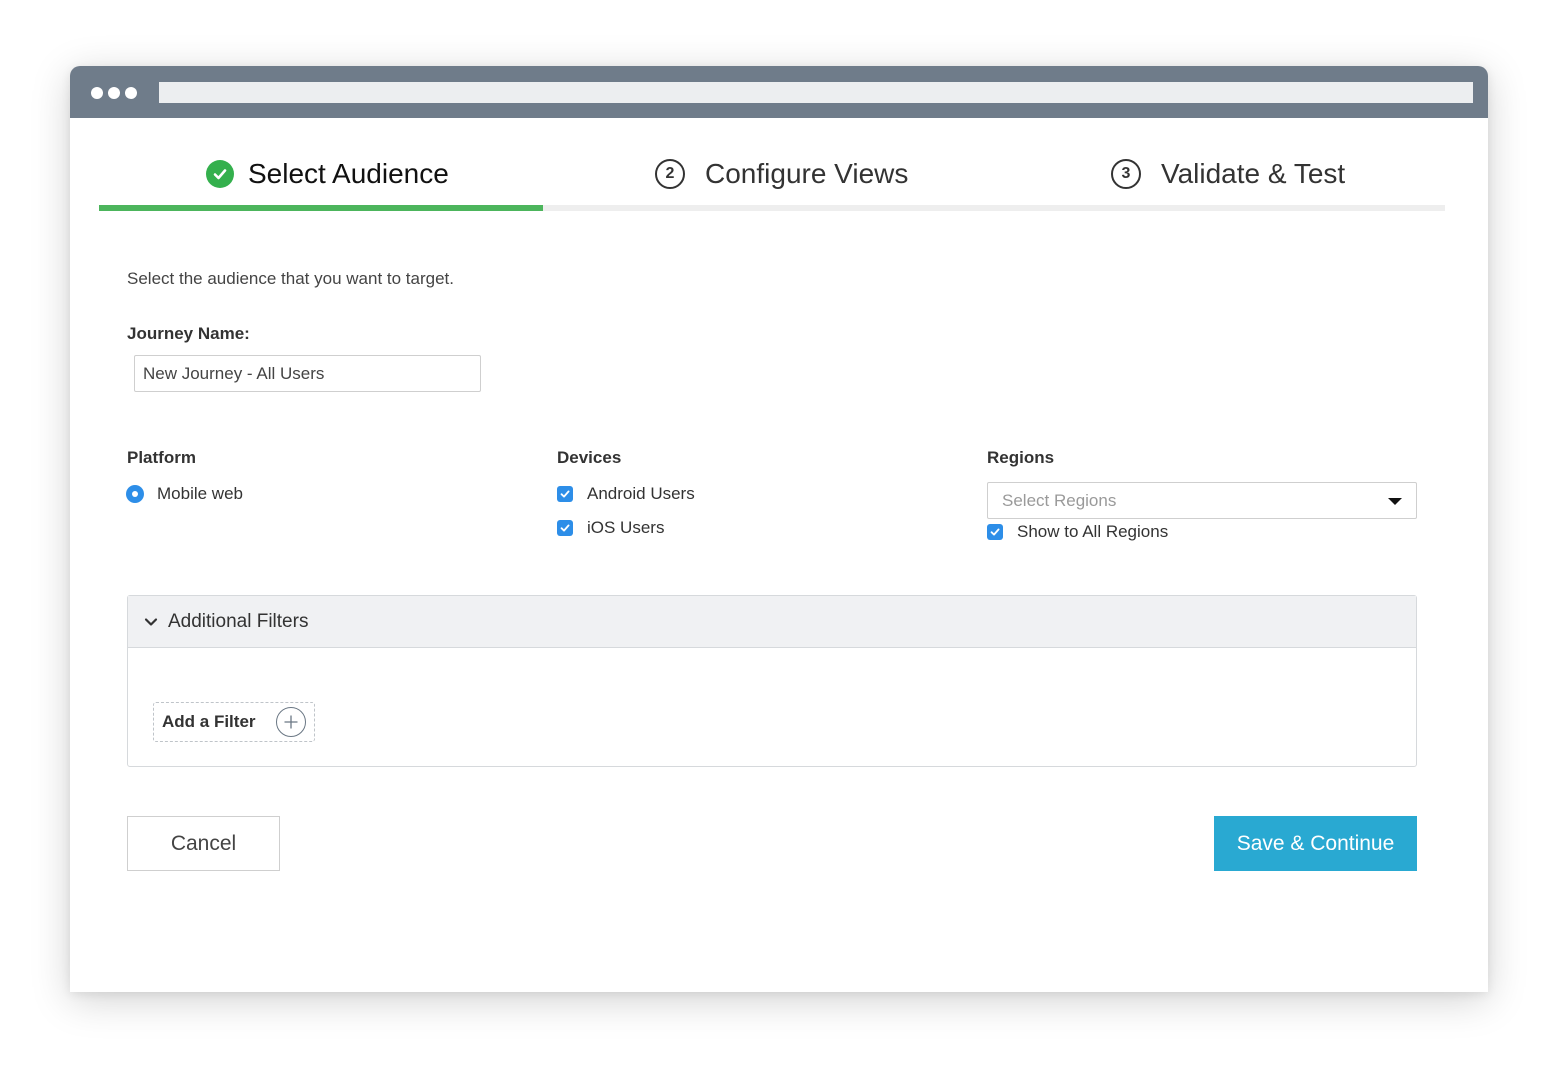 Image resolution: width=1558 pixels, height=1066 pixels. I want to click on regions-select: Select Regions, so click(1202, 500).